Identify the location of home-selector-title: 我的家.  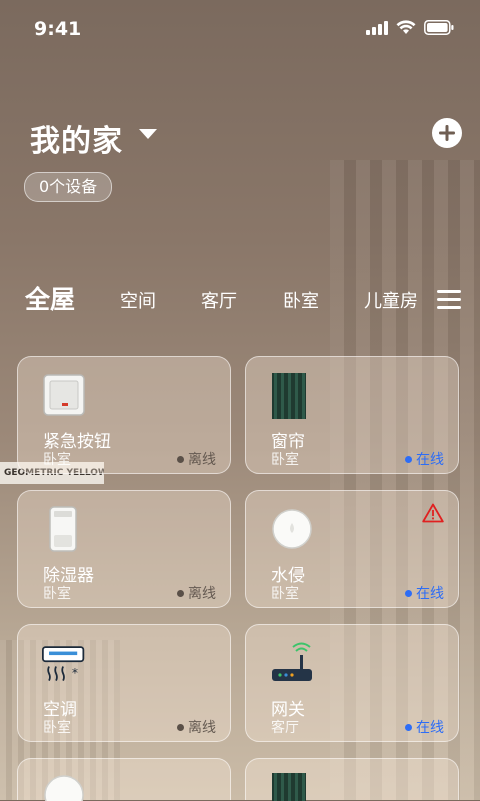
(76, 138).